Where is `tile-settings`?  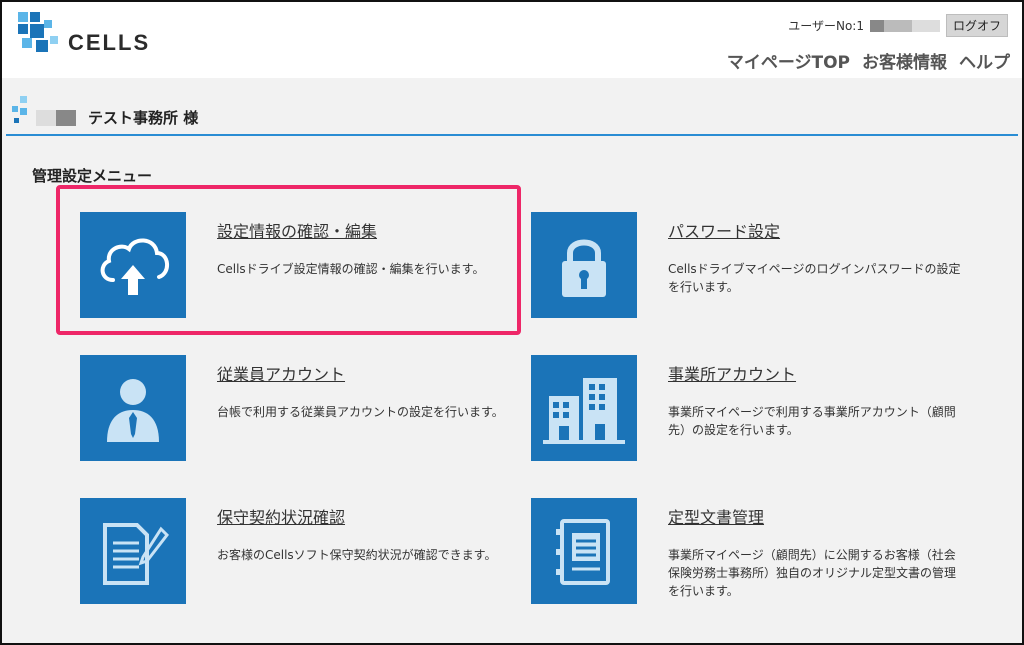
tile-settings is located at coordinates (133, 265).